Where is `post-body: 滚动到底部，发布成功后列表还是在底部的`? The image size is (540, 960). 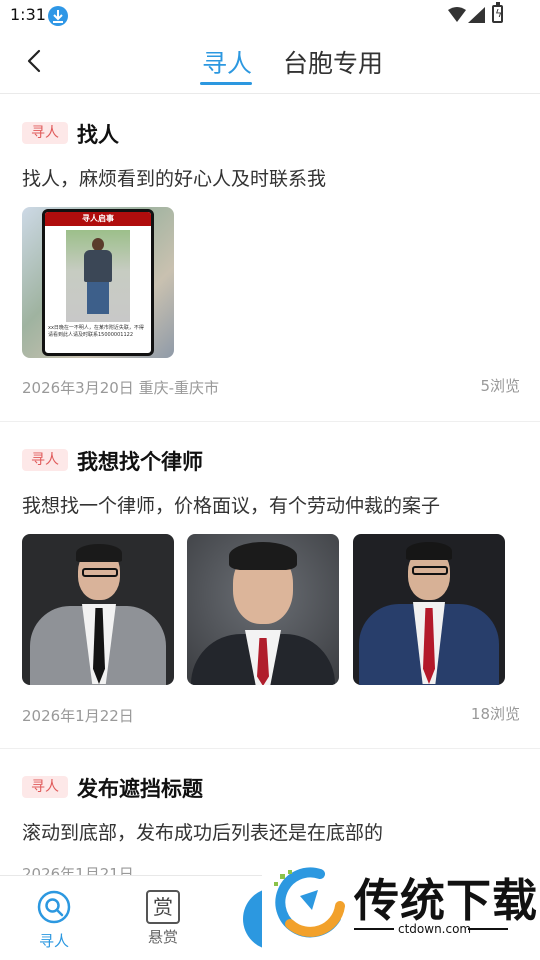
post-body: 滚动到底部，发布成功后列表还是在底部的 is located at coordinates (203, 833).